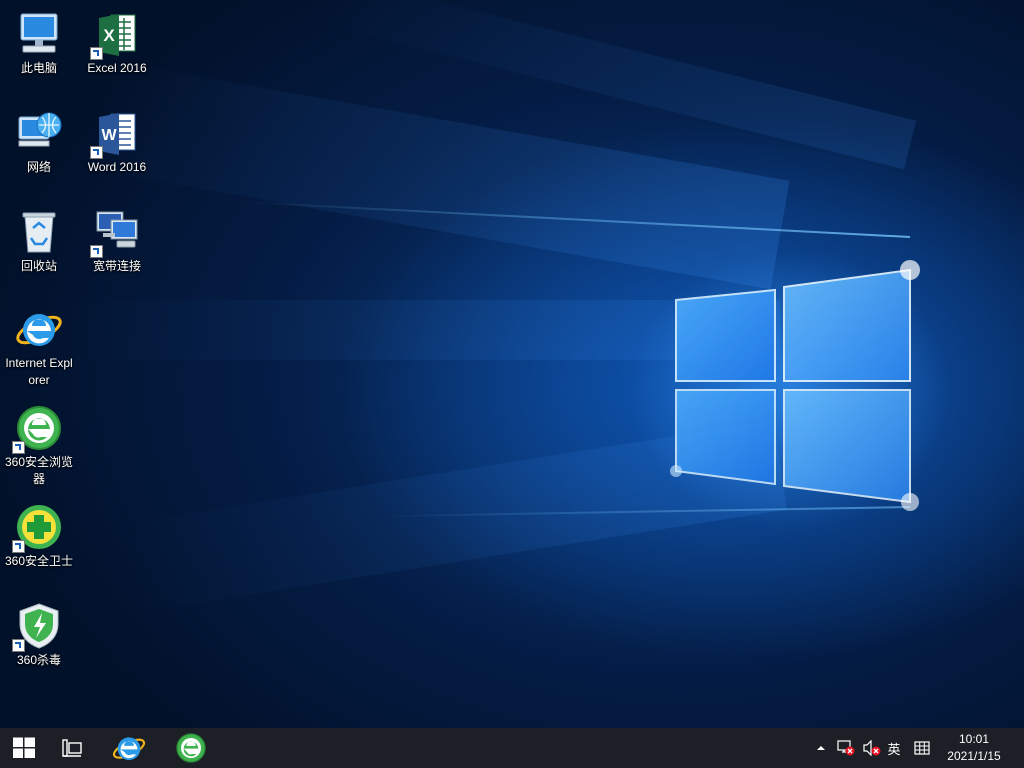 The height and width of the screenshot is (768, 1024). I want to click on chevron-up-icon, so click(821, 748).